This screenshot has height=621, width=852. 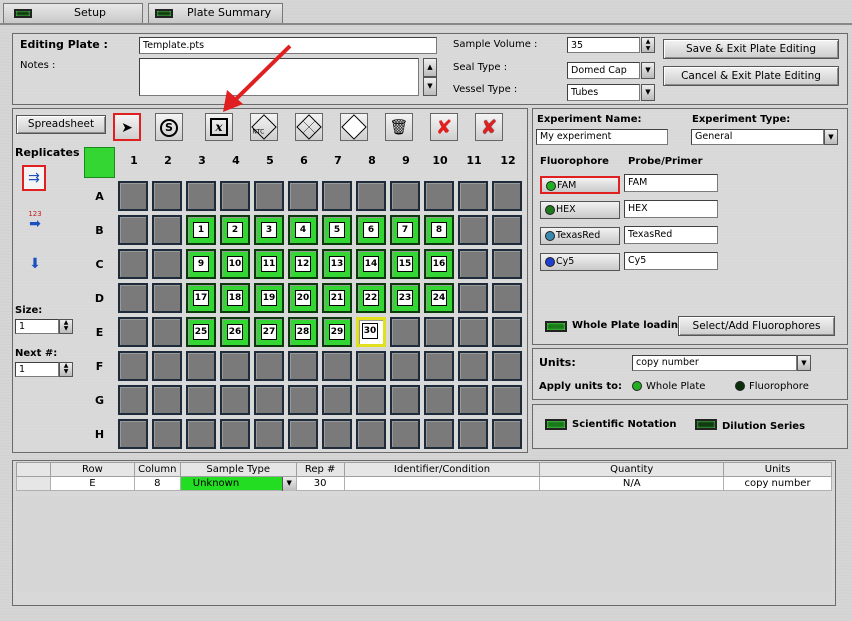 I want to click on column-header: 4, so click(x=236, y=161).